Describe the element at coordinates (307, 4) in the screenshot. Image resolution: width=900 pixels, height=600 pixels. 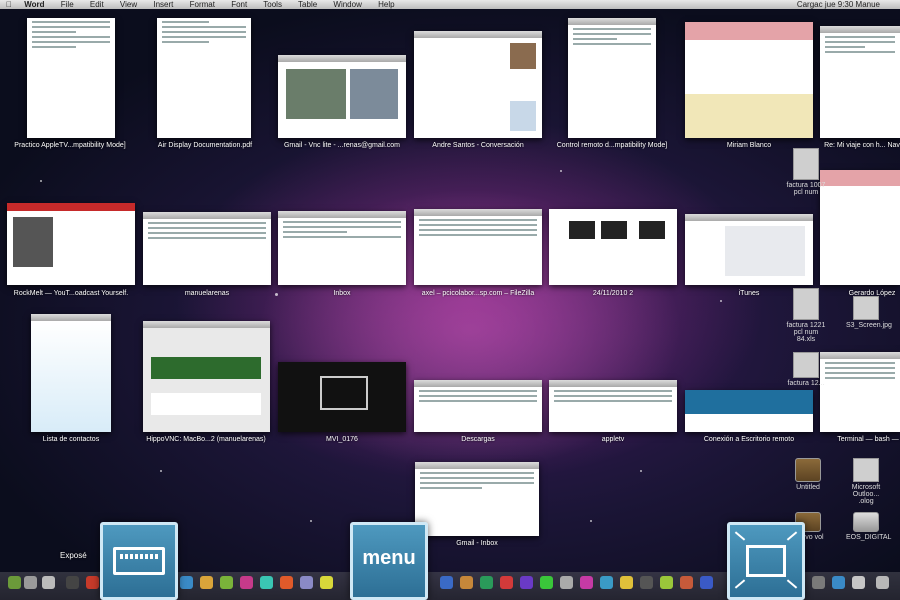
I see `menu-table: Table` at that location.